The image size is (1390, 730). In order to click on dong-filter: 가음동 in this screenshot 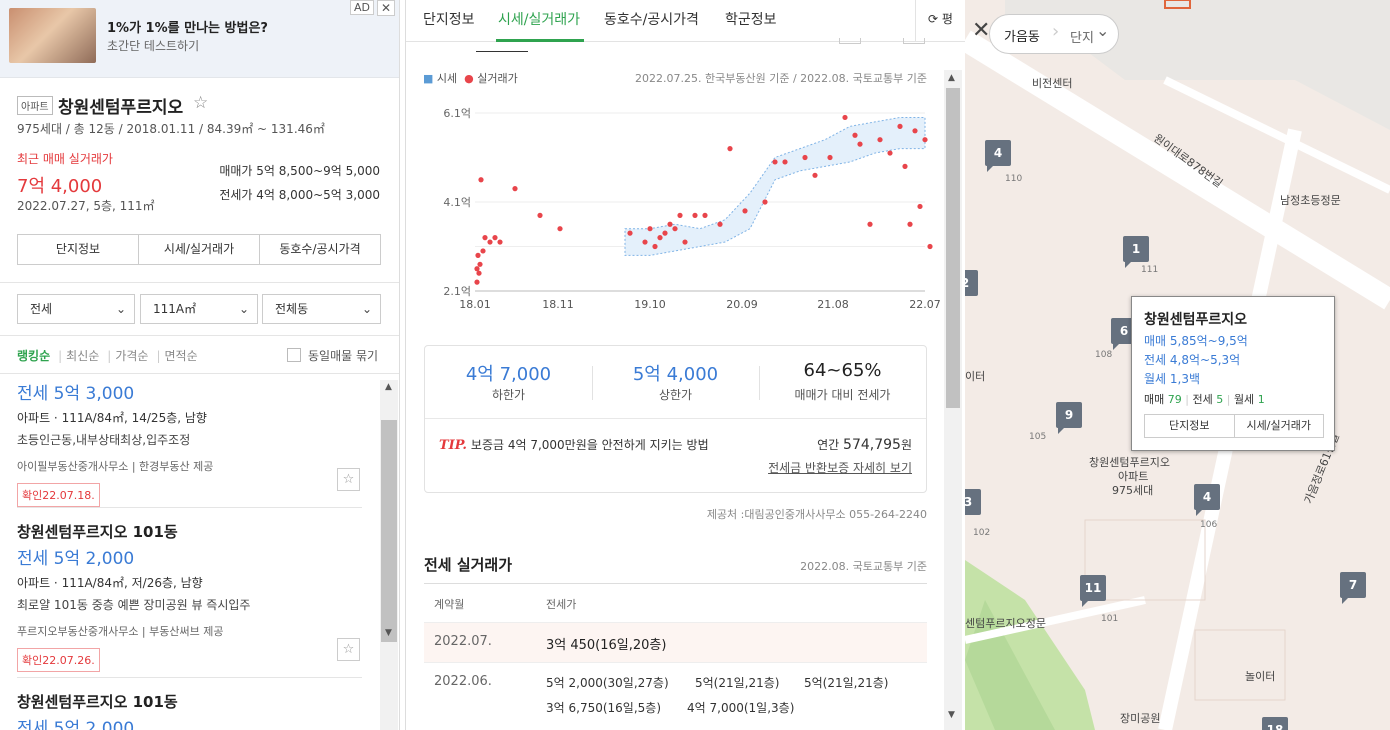, I will do `click(1022, 35)`.